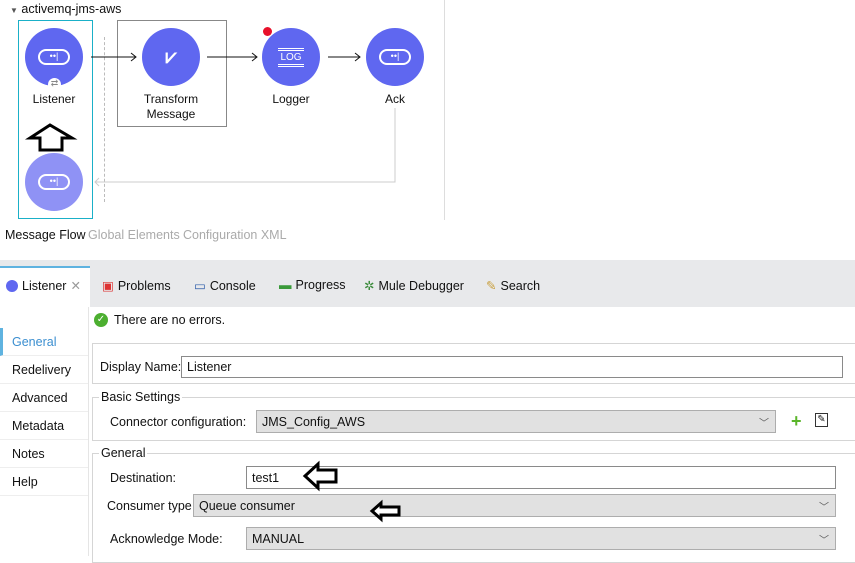 The image size is (855, 563). What do you see at coordinates (200, 286) in the screenshot?
I see `console-icon: ▭` at bounding box center [200, 286].